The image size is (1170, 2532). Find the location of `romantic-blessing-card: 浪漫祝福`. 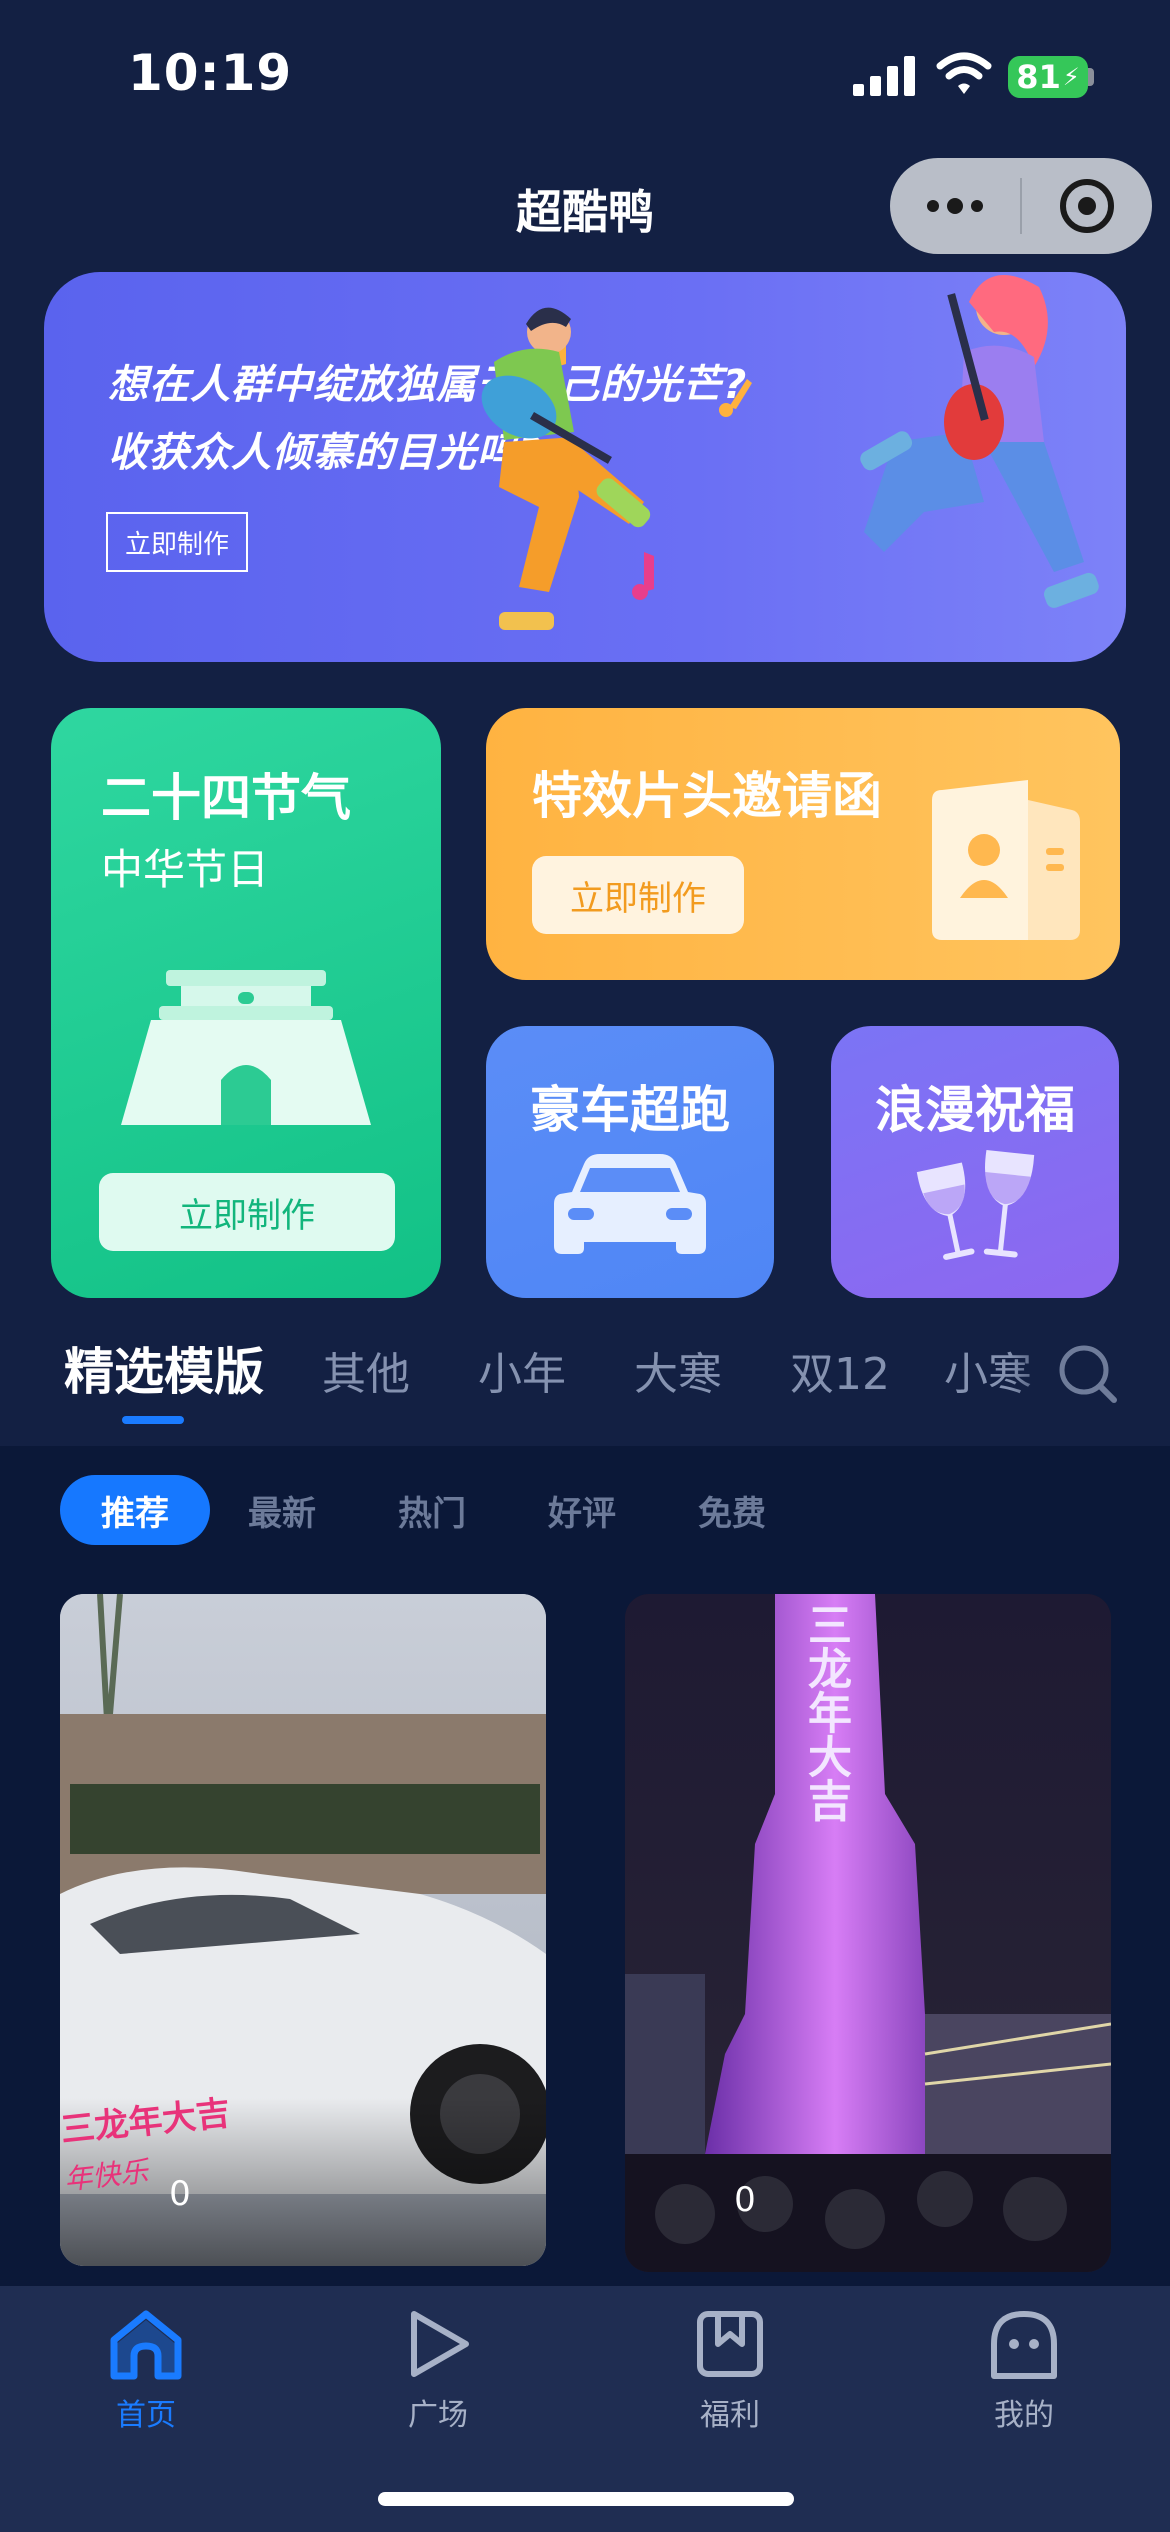

romantic-blessing-card: 浪漫祝福 is located at coordinates (975, 1162).